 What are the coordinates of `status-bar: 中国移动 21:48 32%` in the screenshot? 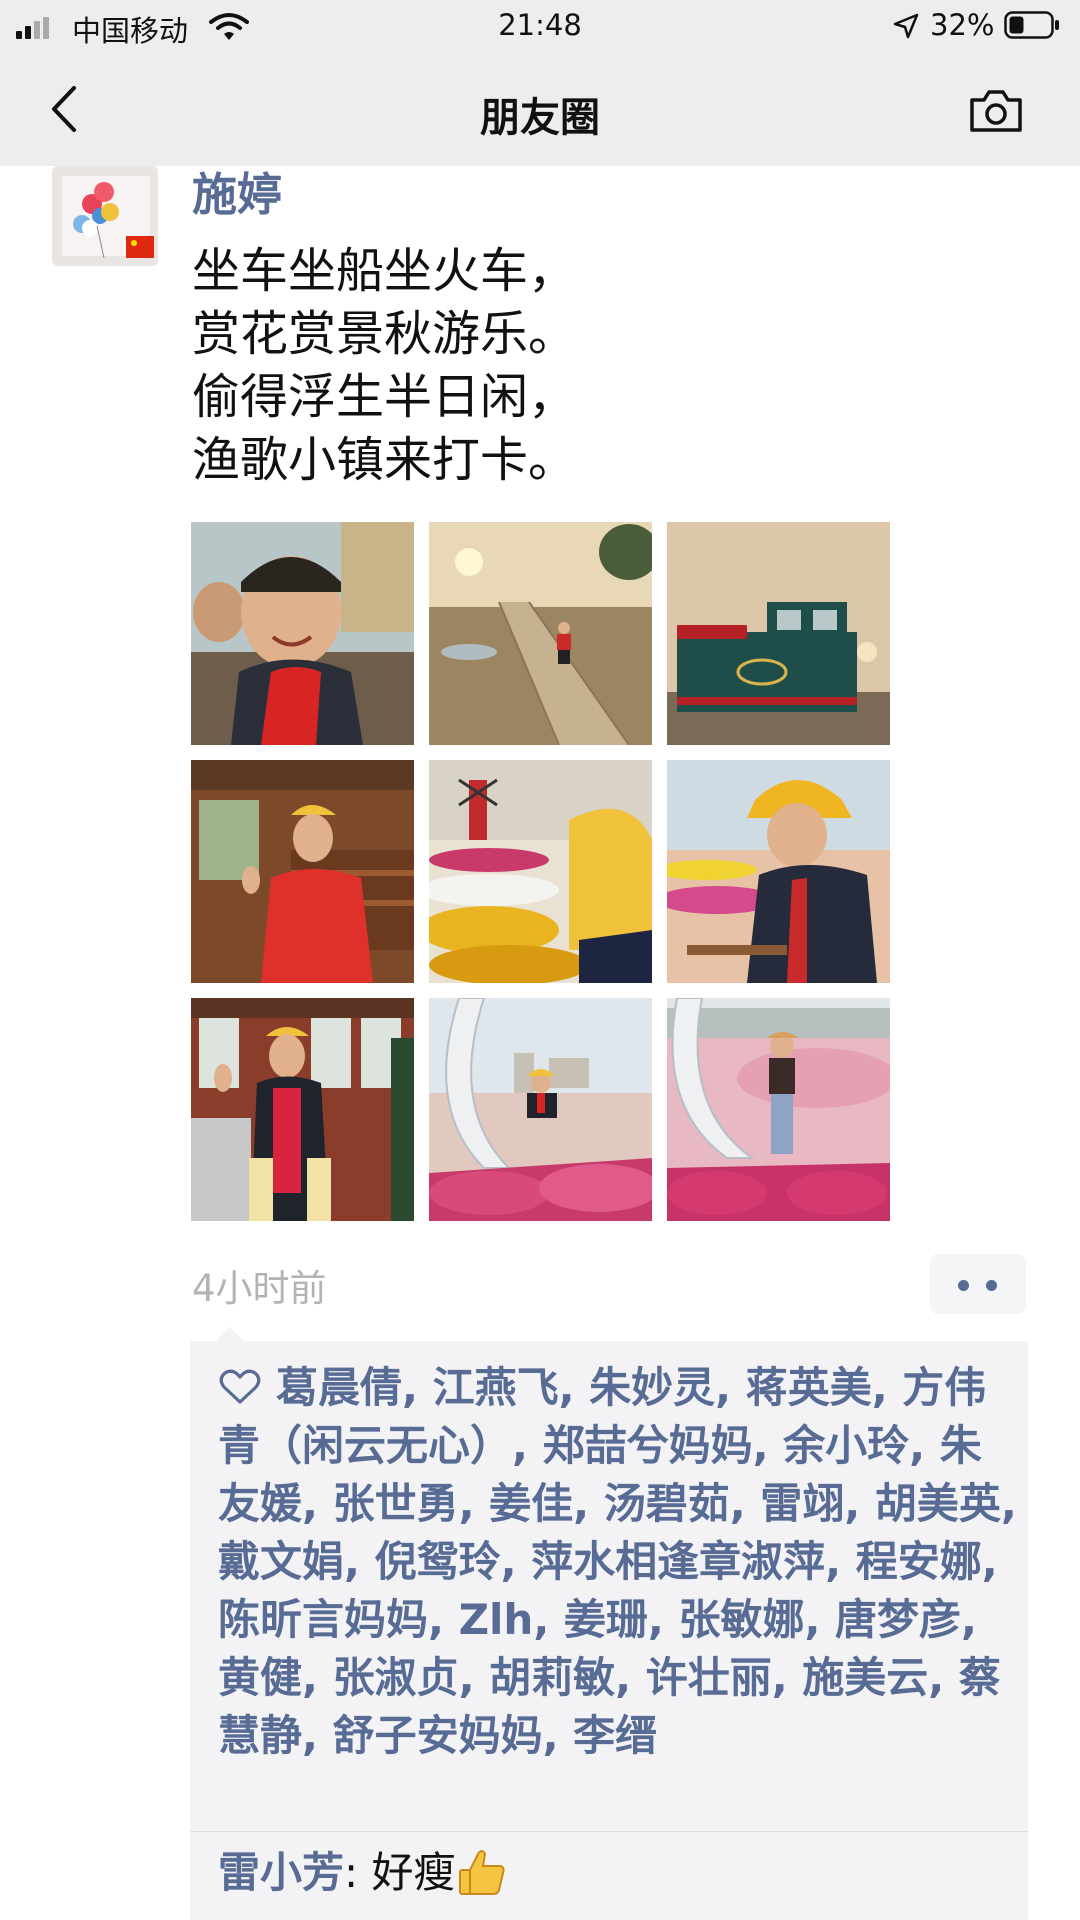 It's located at (540, 26).